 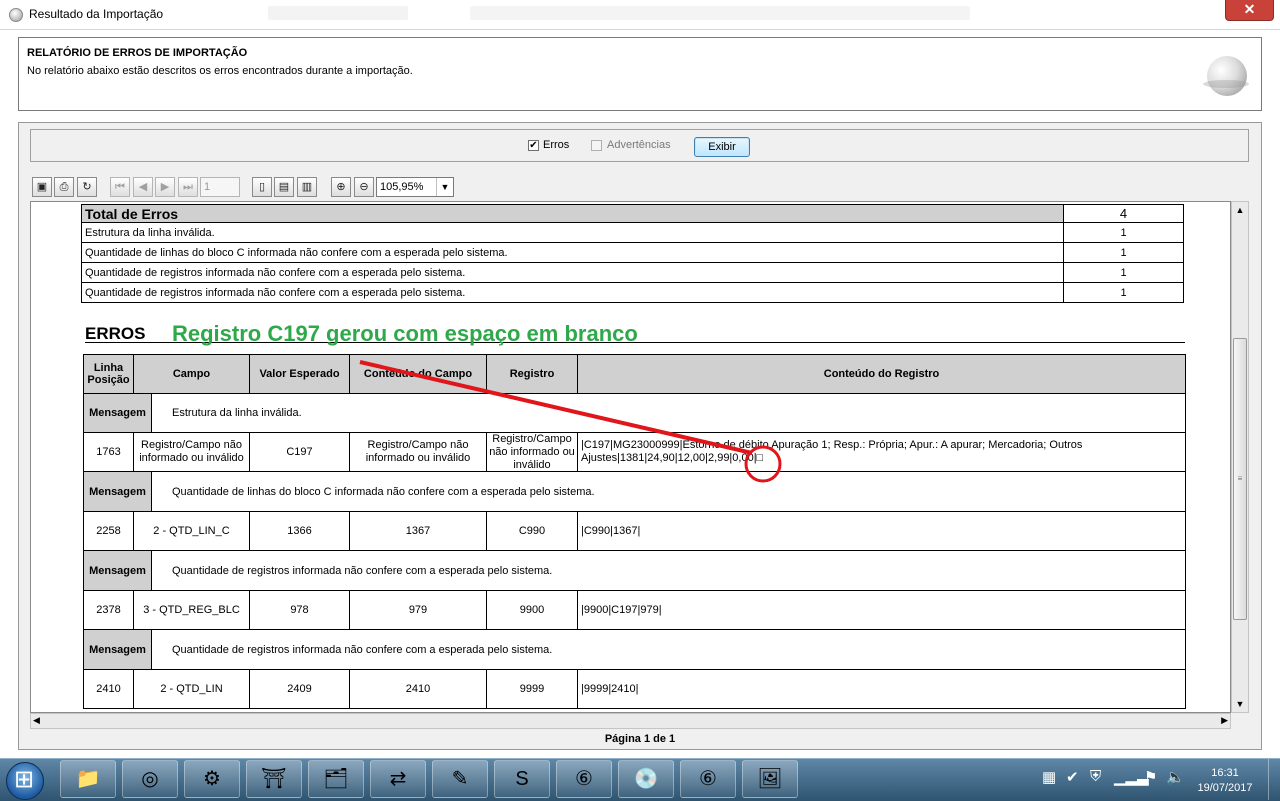 I want to click on shield-icon: ⛨, so click(x=1095, y=776).